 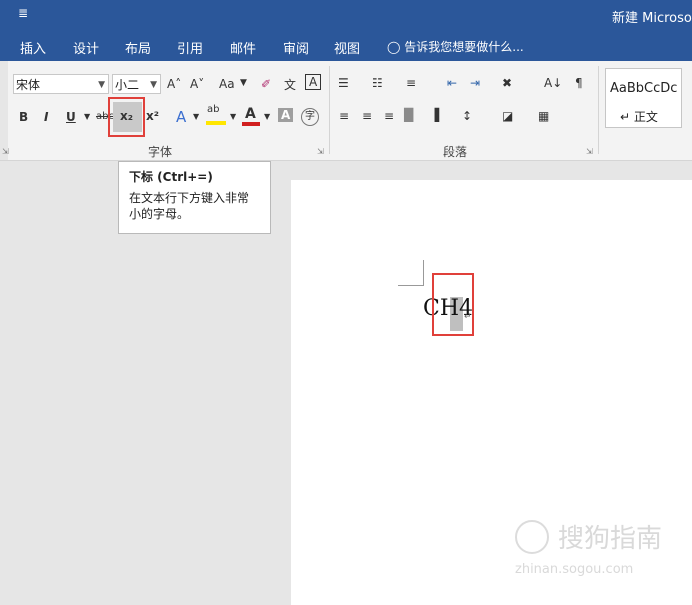 What do you see at coordinates (250, 114) in the screenshot?
I see `font-color-button: A` at bounding box center [250, 114].